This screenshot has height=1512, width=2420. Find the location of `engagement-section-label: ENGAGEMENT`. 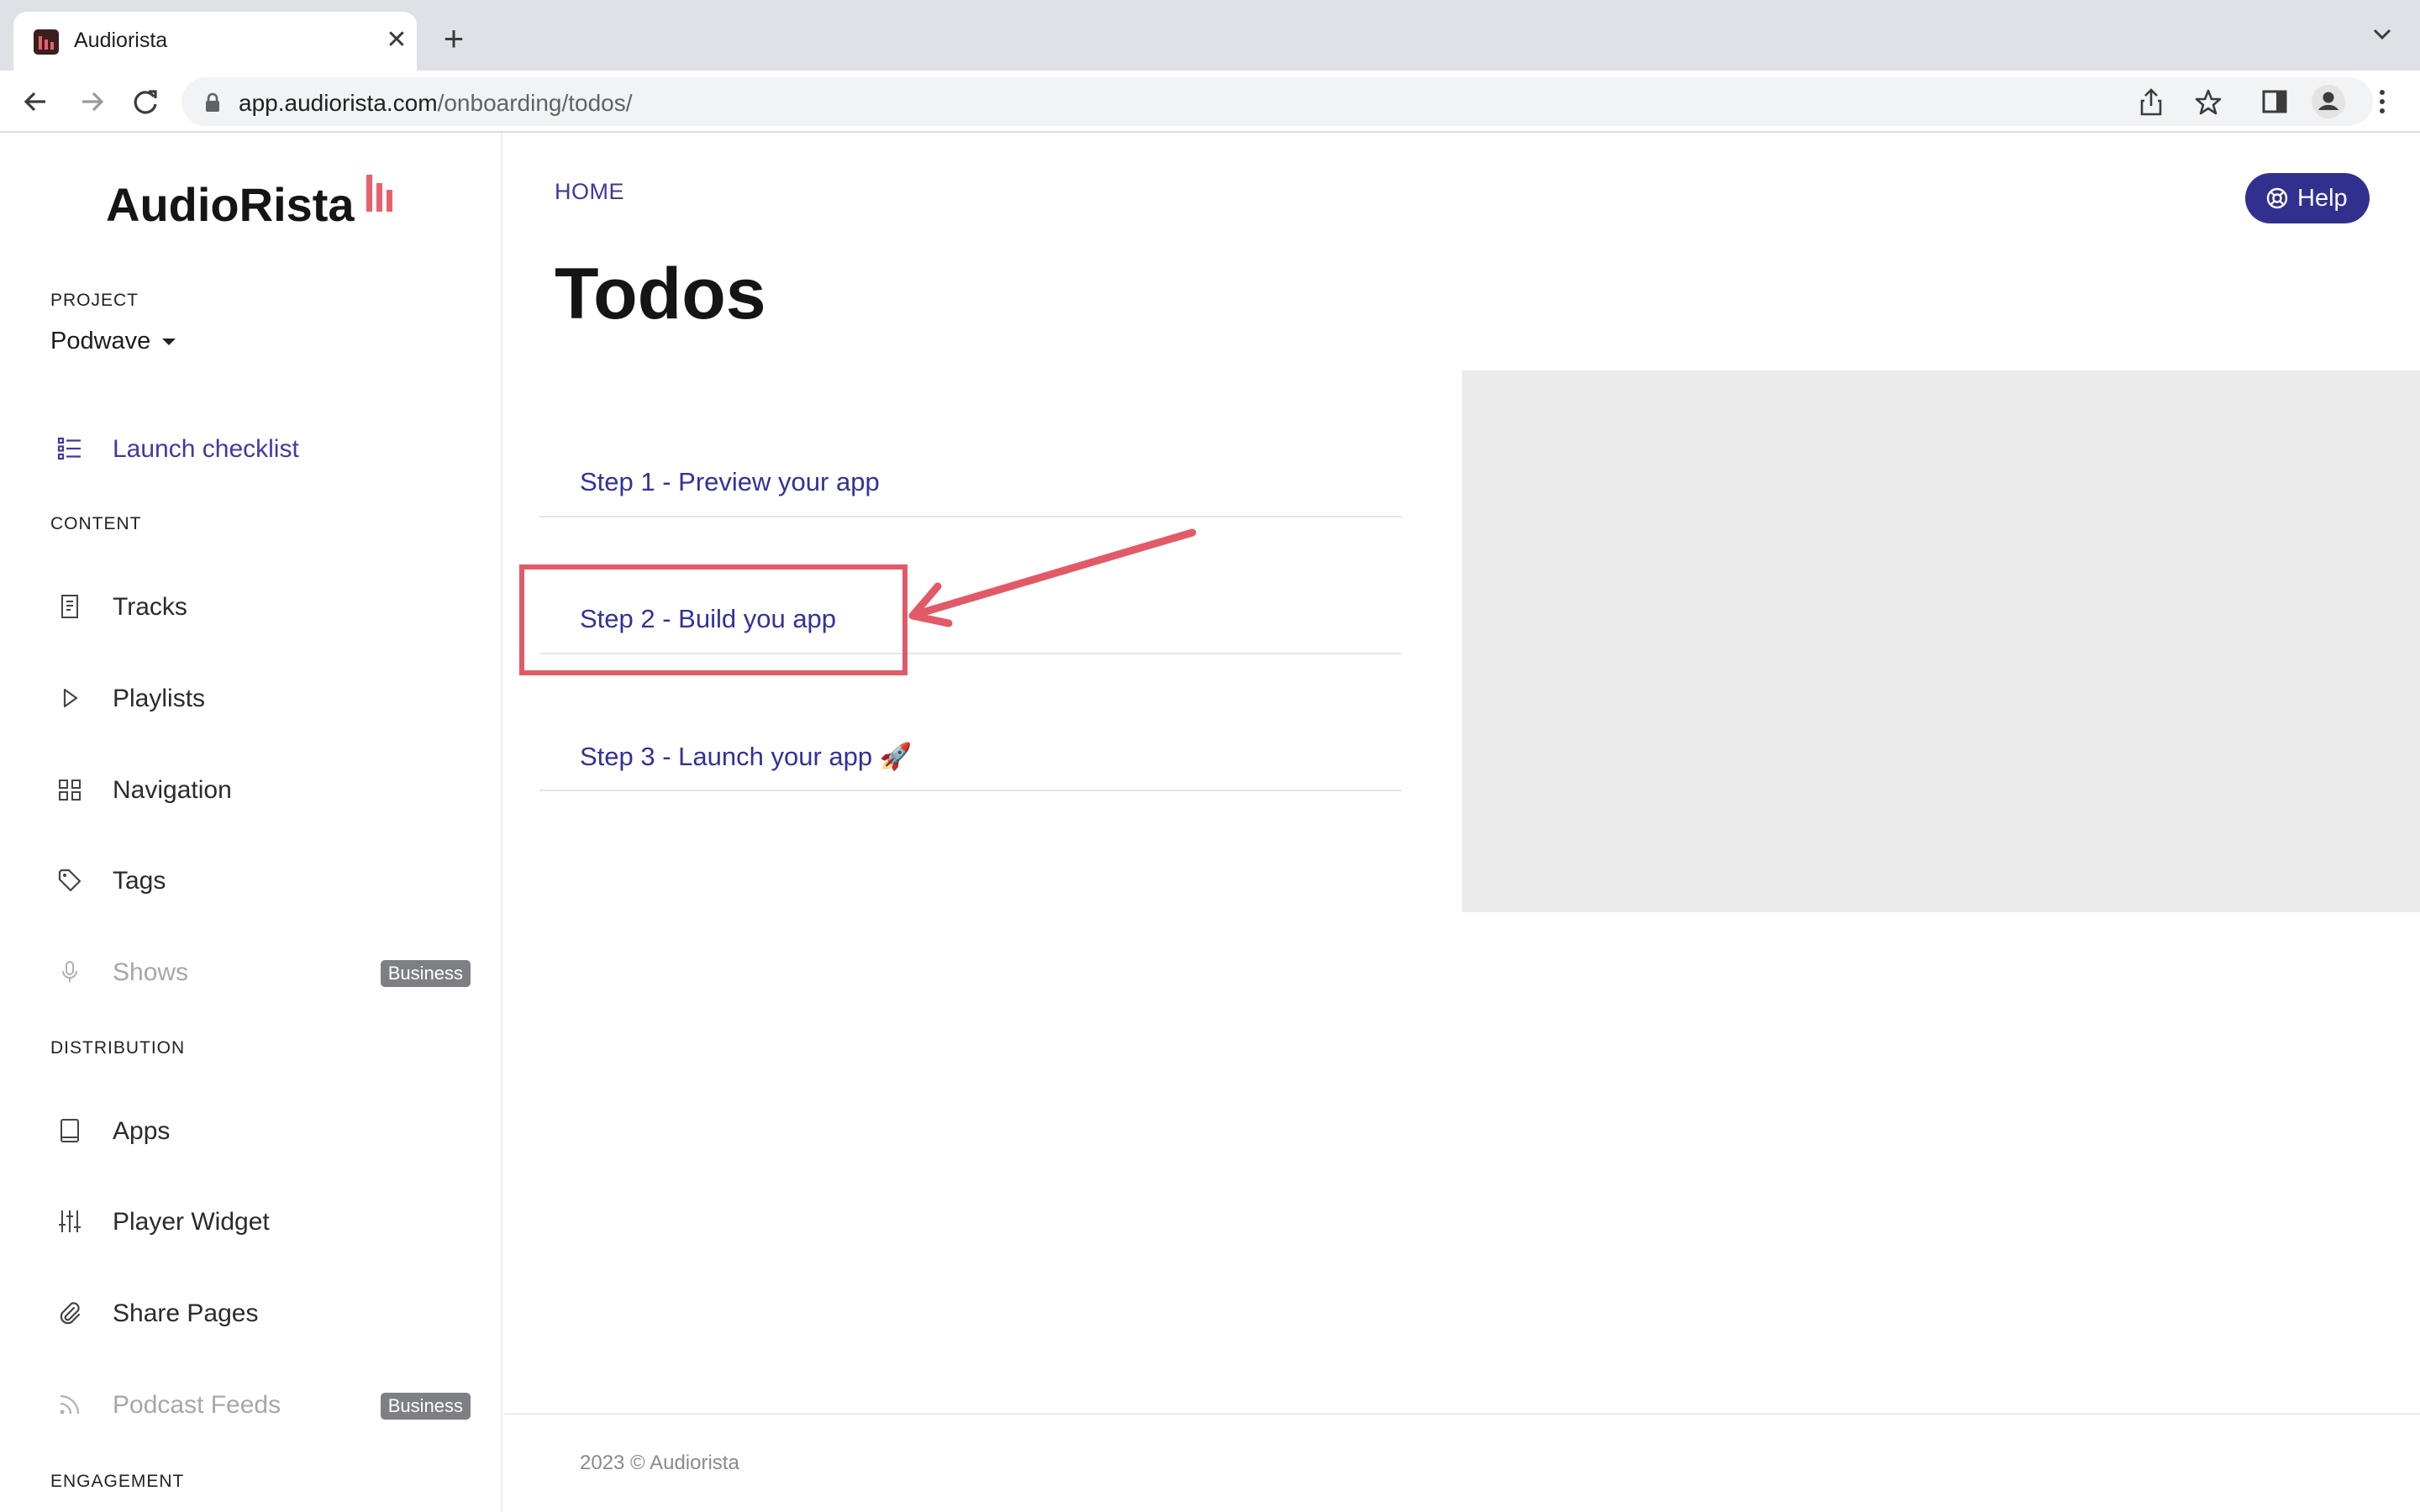

engagement-section-label: ENGAGEMENT is located at coordinates (117, 1481).